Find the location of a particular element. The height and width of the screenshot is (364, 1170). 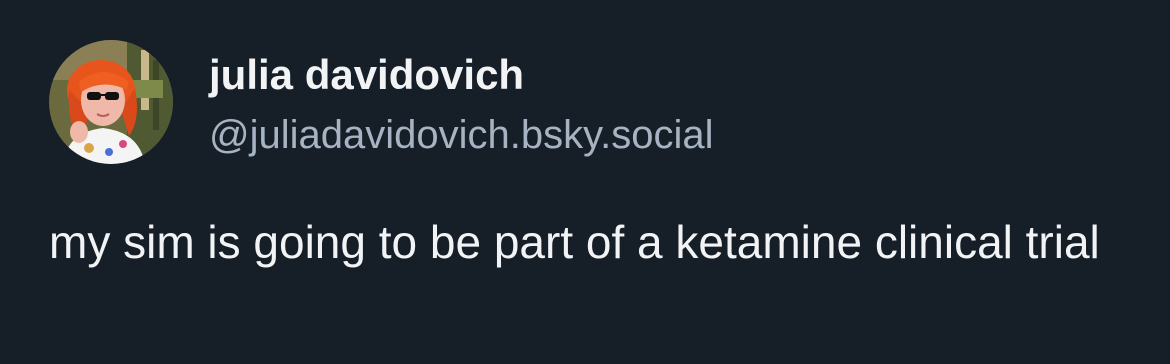

avatar-photo-icon is located at coordinates (111, 102).